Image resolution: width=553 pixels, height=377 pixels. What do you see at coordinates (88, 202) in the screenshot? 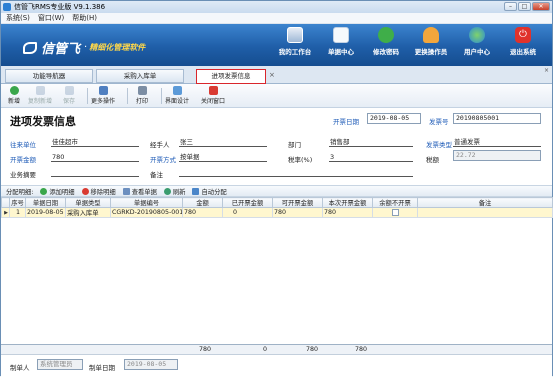
I see `col-type: 单据类型` at bounding box center [88, 202].